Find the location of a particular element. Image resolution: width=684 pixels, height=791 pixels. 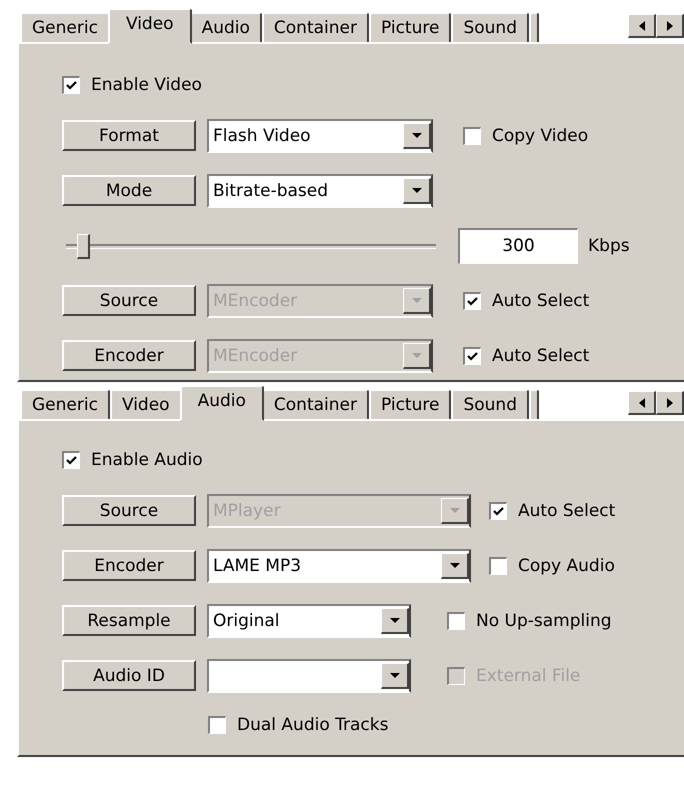

checkbox-label: Enable Video is located at coordinates (146, 85).